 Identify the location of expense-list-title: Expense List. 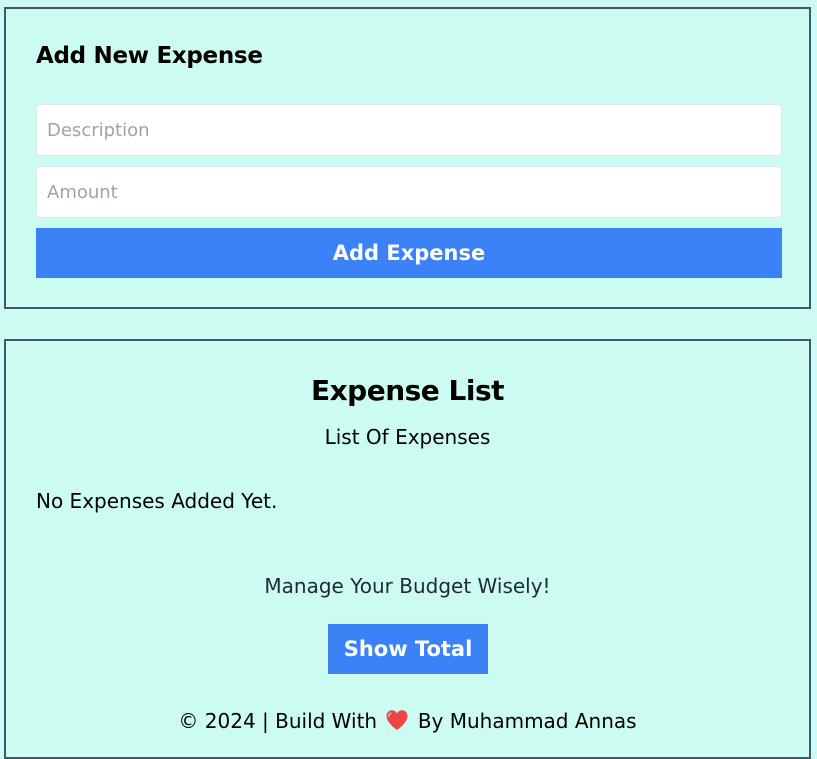
(407, 390).